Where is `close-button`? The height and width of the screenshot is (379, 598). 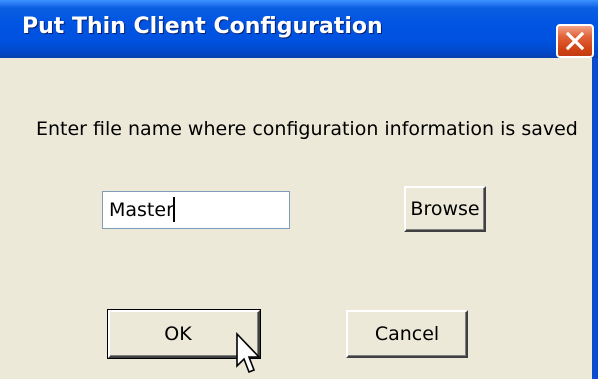
close-button is located at coordinates (575, 41).